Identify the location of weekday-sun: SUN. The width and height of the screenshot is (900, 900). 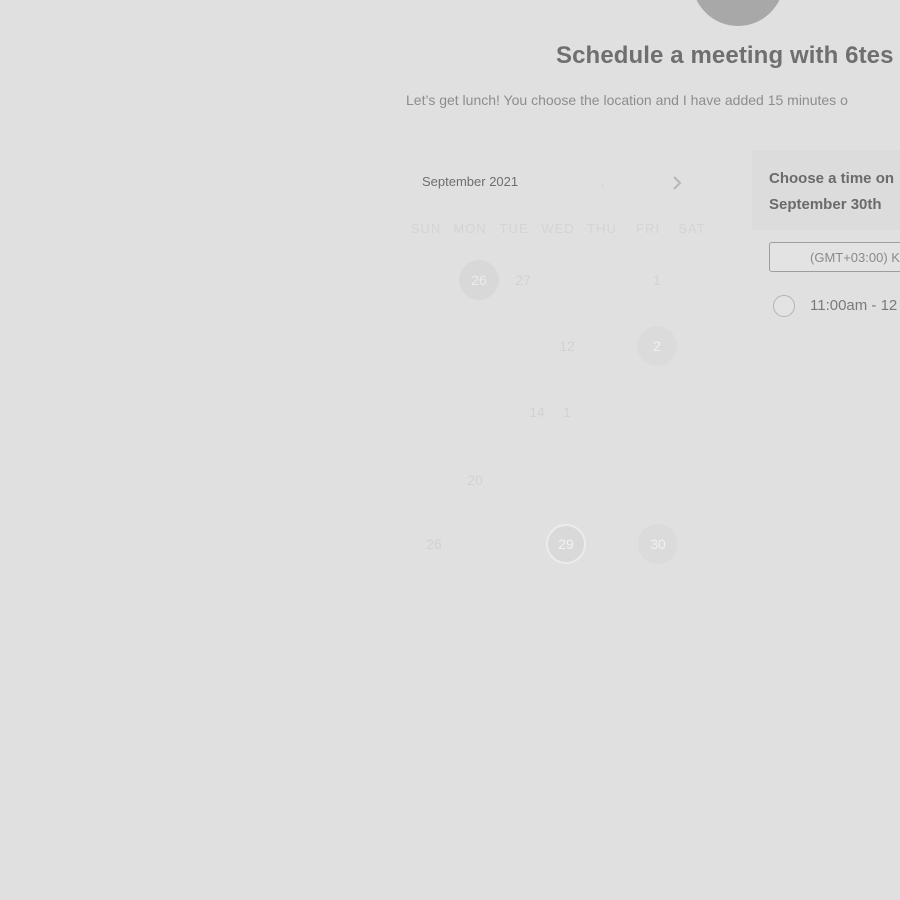
(426, 228).